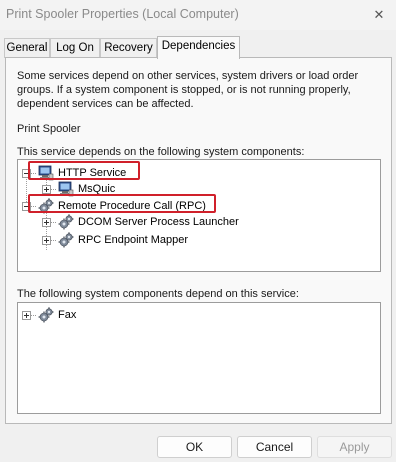 This screenshot has height=462, width=396. I want to click on tab-recovery: Recovery, so click(128, 48).